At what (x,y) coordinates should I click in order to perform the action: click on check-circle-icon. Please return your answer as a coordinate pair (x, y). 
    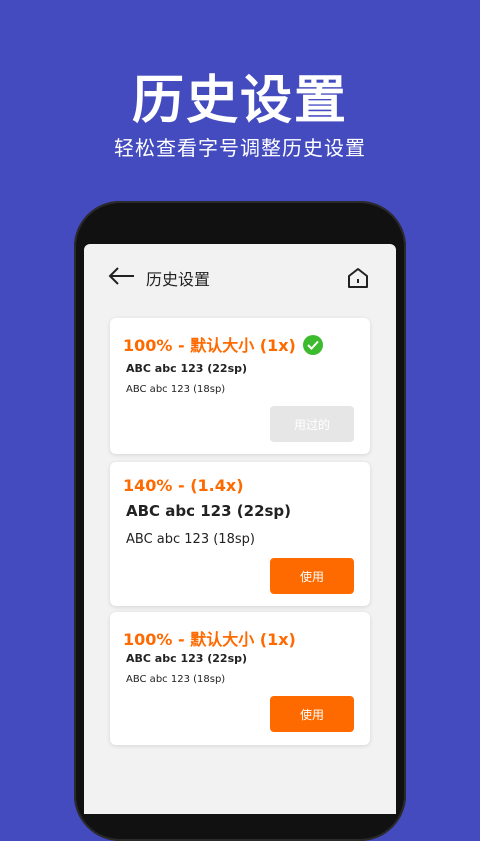
    Looking at the image, I should click on (313, 345).